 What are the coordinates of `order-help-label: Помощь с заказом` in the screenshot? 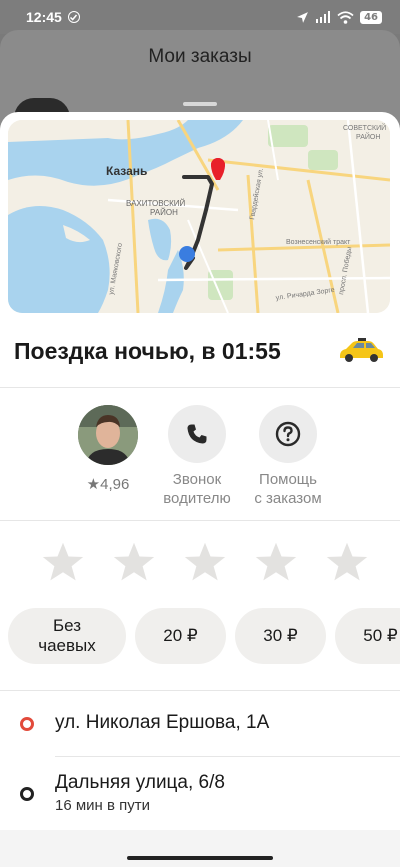 It's located at (288, 489).